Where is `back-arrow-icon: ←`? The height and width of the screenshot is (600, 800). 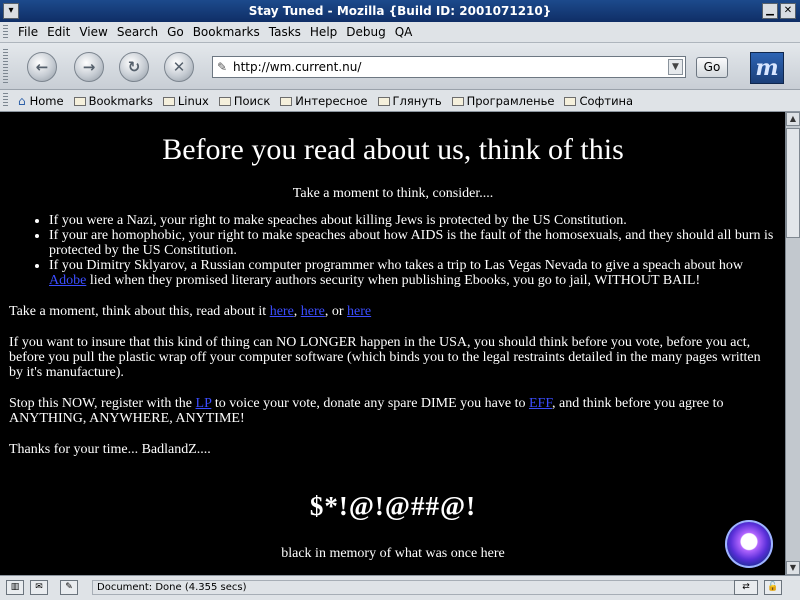
back-arrow-icon: ← is located at coordinates (42, 67).